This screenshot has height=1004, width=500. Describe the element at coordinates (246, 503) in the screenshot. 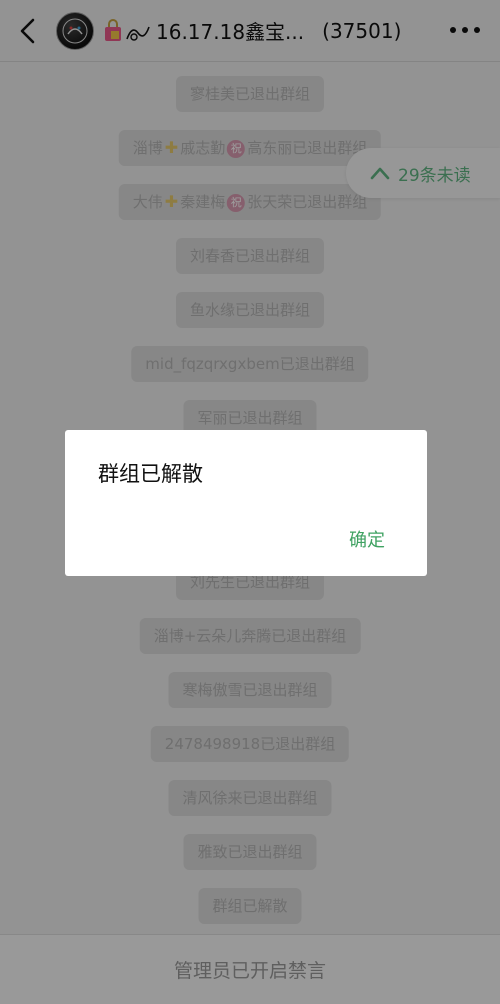

I see `alert-dialog: 群组已解散 确定` at that location.